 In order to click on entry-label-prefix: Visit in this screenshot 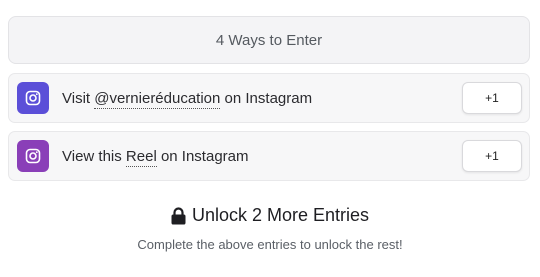, I will do `click(78, 98)`.